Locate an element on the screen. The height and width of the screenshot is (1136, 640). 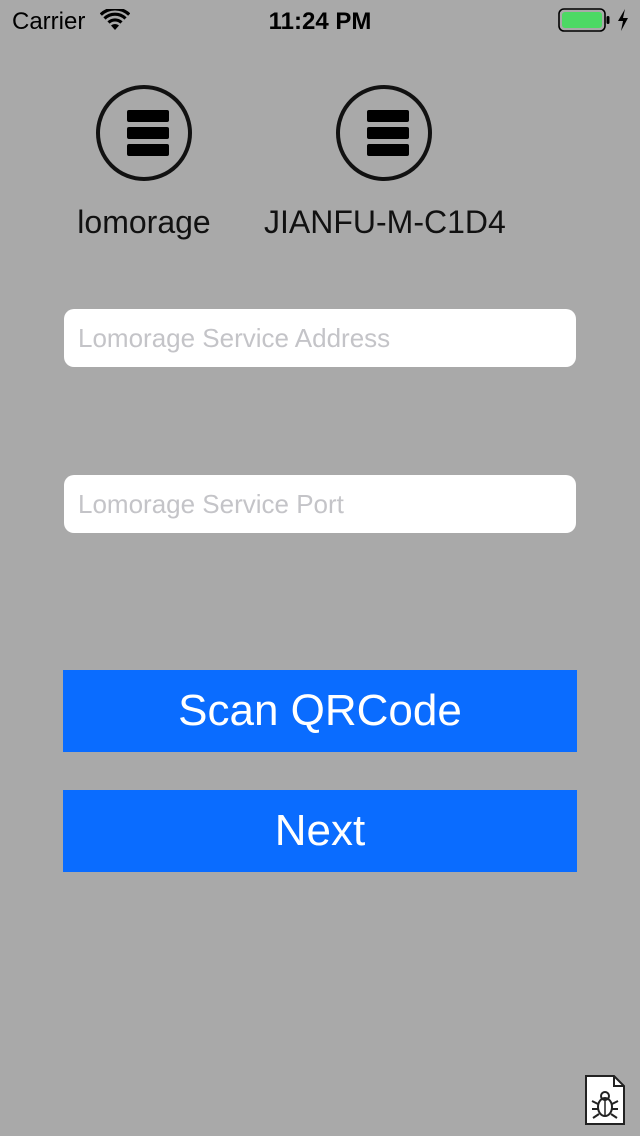
server-item-lomorage: lomorage is located at coordinates (144, 163).